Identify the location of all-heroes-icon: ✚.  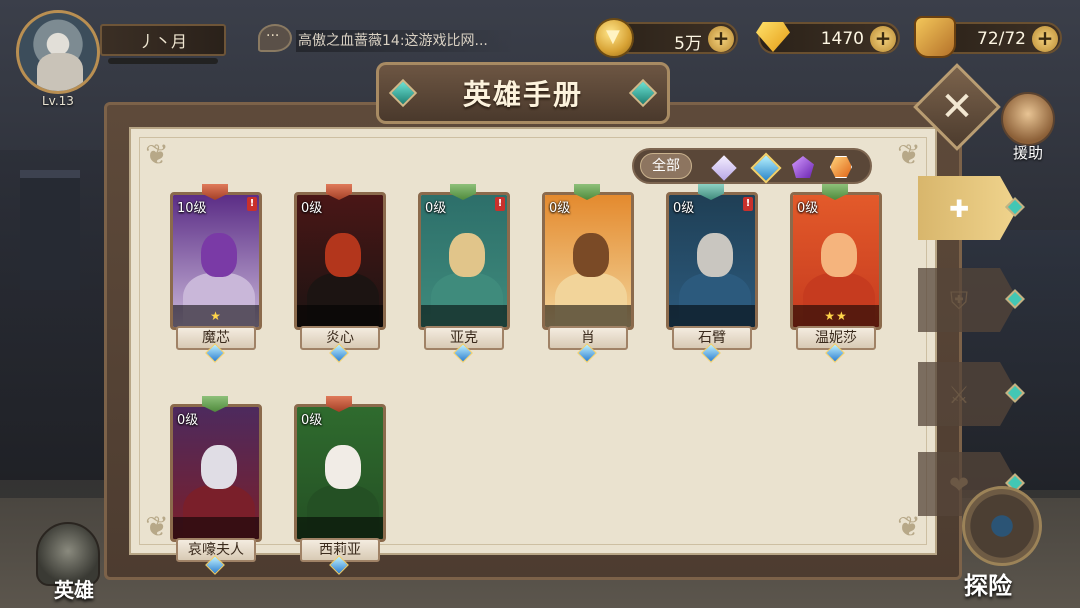
(959, 209).